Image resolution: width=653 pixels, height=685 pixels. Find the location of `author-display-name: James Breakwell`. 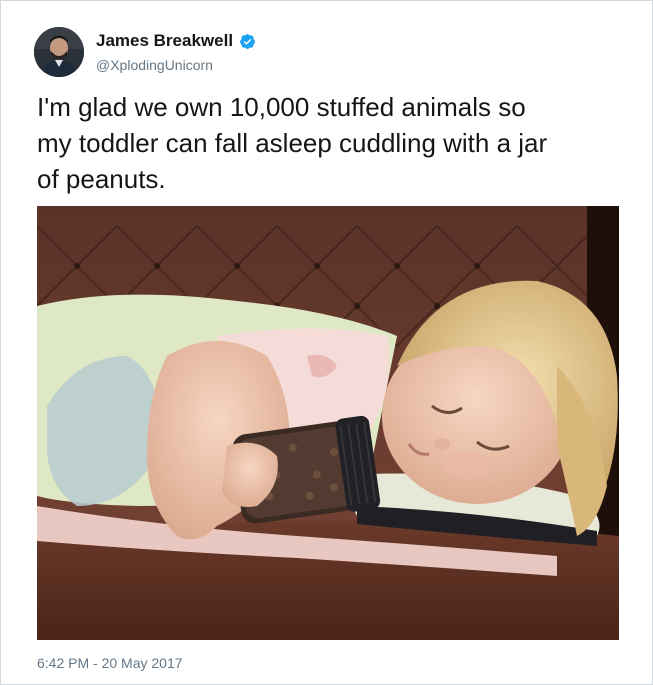

author-display-name: James Breakwell is located at coordinates (164, 41).